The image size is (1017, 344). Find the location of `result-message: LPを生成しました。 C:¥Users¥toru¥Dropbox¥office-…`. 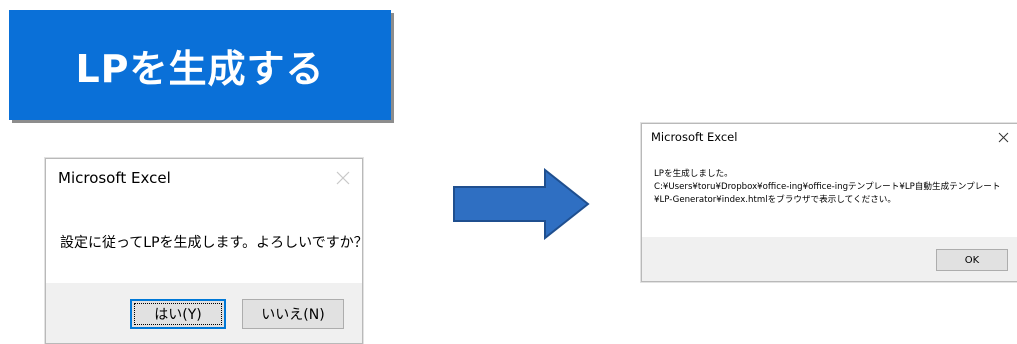

result-message: LPを生成しました。 C:¥Users¥toru¥Dropbox¥office-… is located at coordinates (827, 187).